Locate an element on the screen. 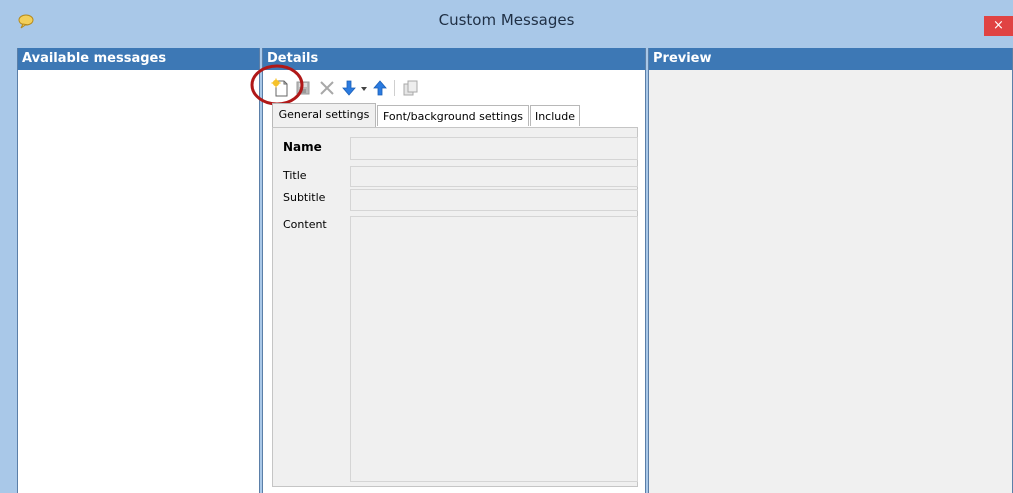 This screenshot has width=1013, height=493. title-field is located at coordinates (494, 176).